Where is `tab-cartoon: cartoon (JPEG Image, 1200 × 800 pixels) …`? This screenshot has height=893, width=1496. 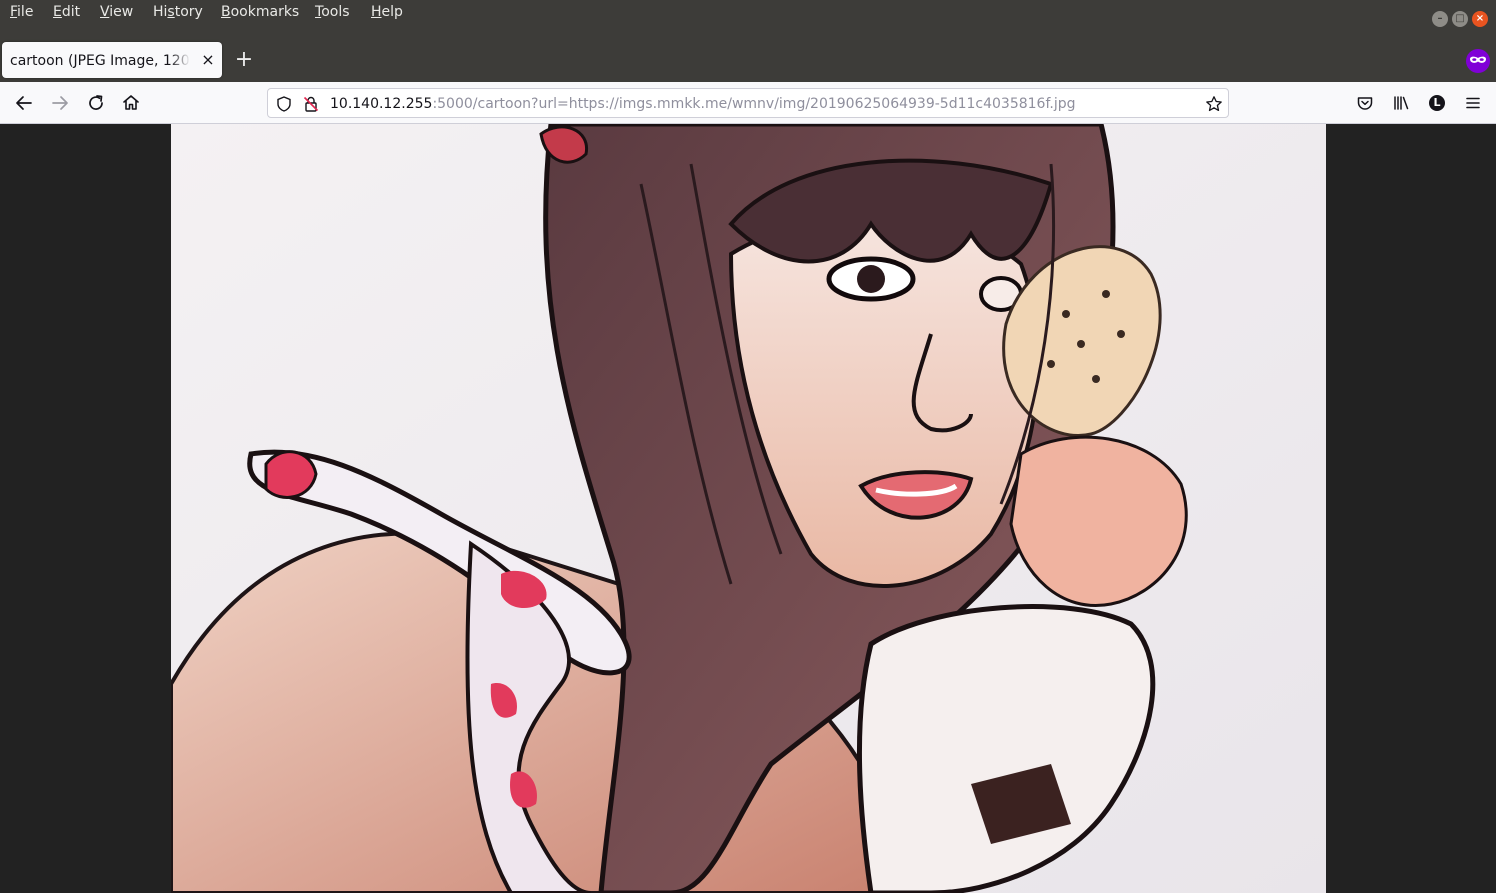 tab-cartoon: cartoon (JPEG Image, 1200 × 800 pixels) … is located at coordinates (112, 60).